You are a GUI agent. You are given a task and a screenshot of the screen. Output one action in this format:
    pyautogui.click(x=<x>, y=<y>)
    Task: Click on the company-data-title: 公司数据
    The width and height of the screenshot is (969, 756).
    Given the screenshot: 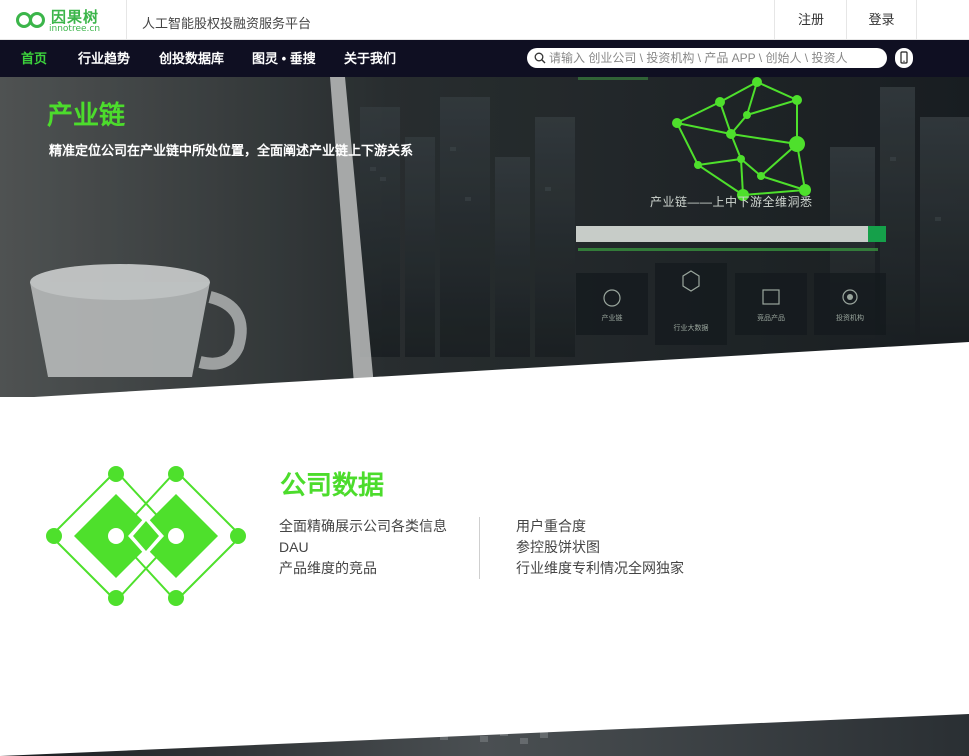 What is the action you would take?
    pyautogui.click(x=332, y=486)
    